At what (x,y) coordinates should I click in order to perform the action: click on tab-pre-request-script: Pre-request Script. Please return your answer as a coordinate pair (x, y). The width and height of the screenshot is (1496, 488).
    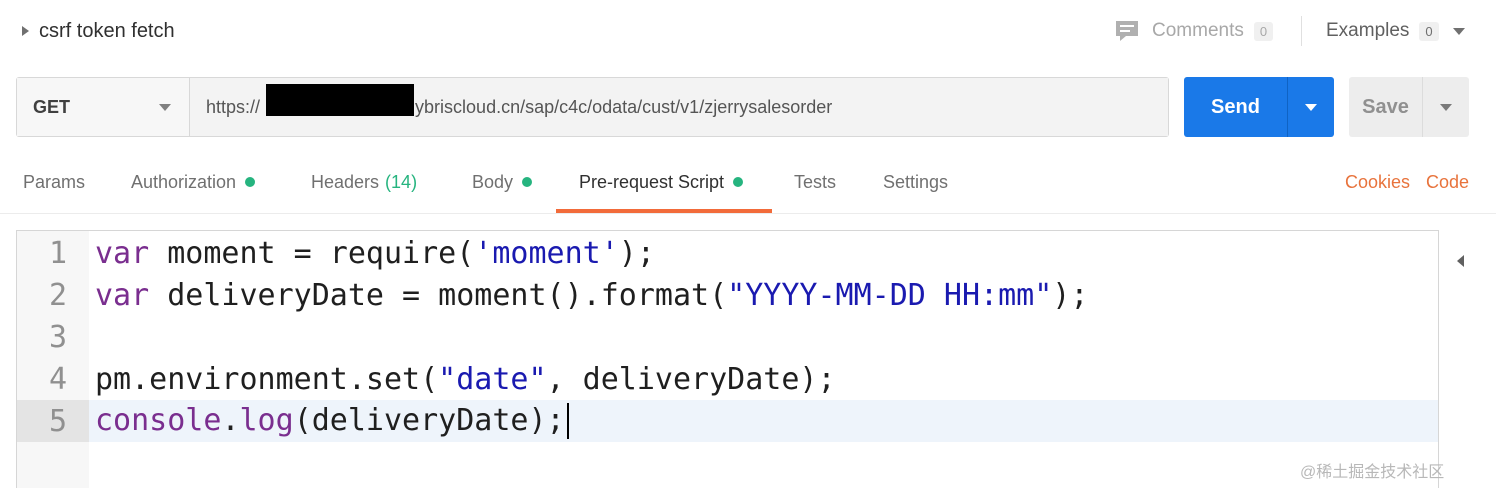
    Looking at the image, I should click on (661, 182).